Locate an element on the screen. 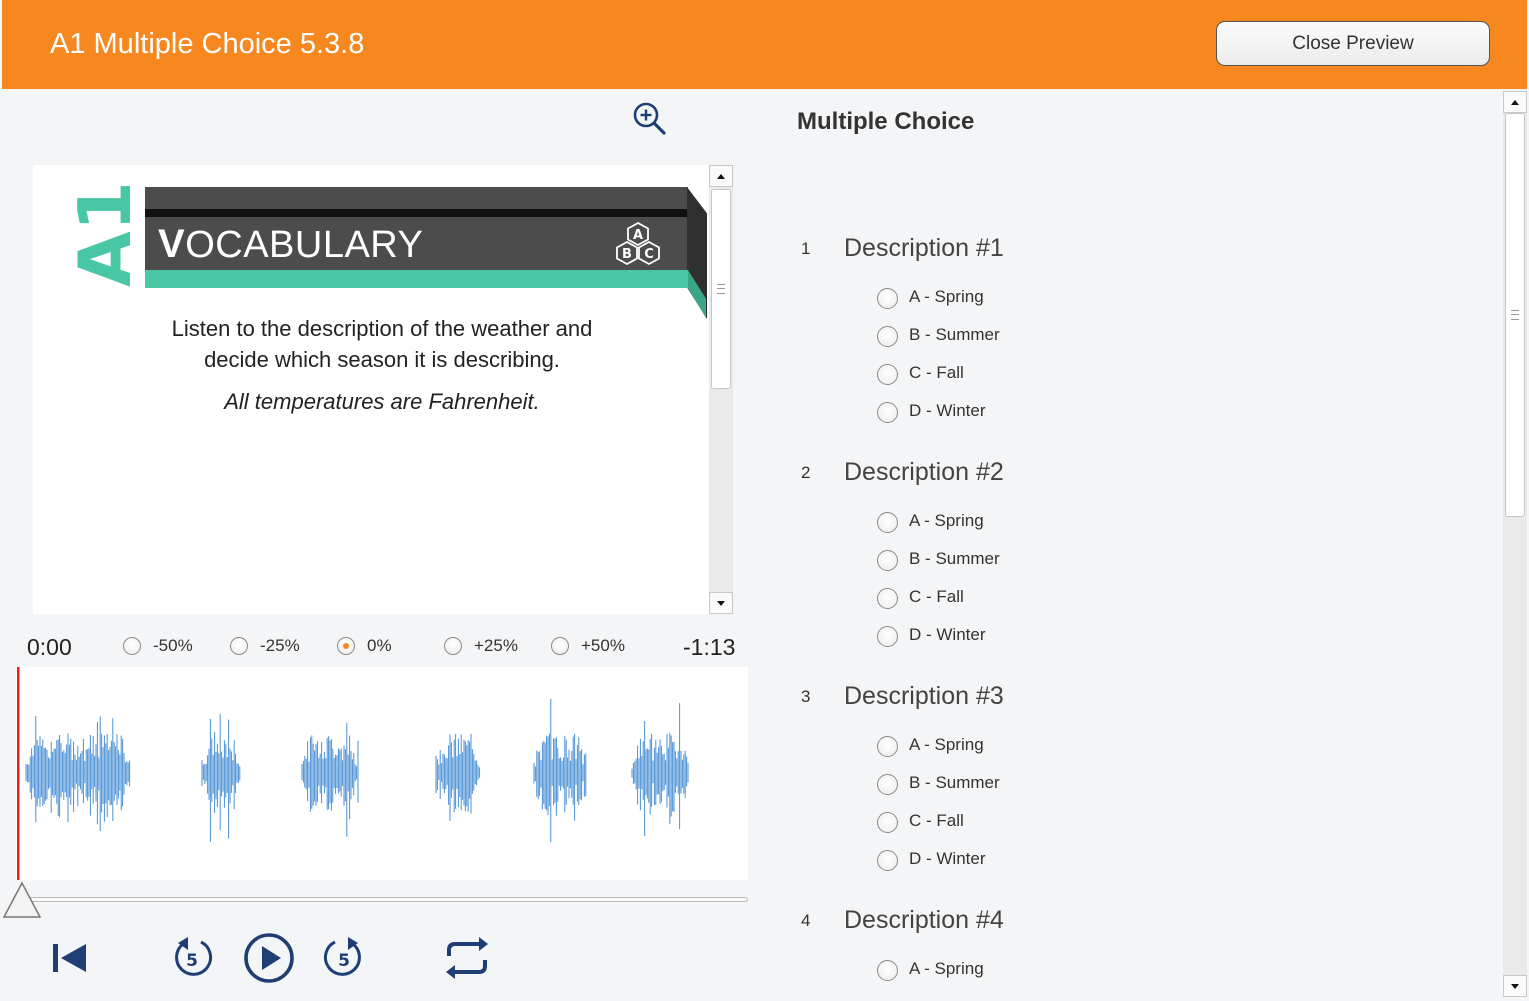 The width and height of the screenshot is (1529, 1001). document-scrollbar is located at coordinates (721, 389).